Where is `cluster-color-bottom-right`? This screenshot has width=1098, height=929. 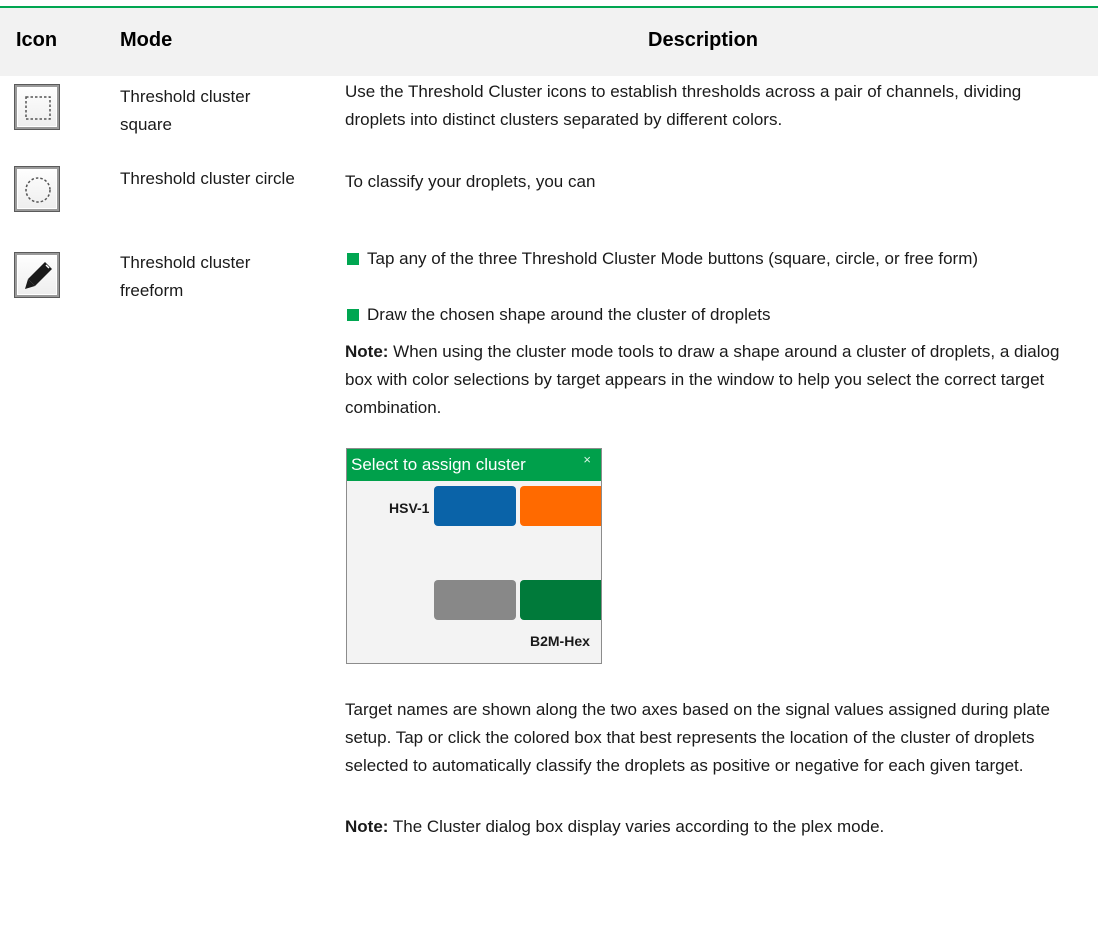 cluster-color-bottom-right is located at coordinates (560, 600).